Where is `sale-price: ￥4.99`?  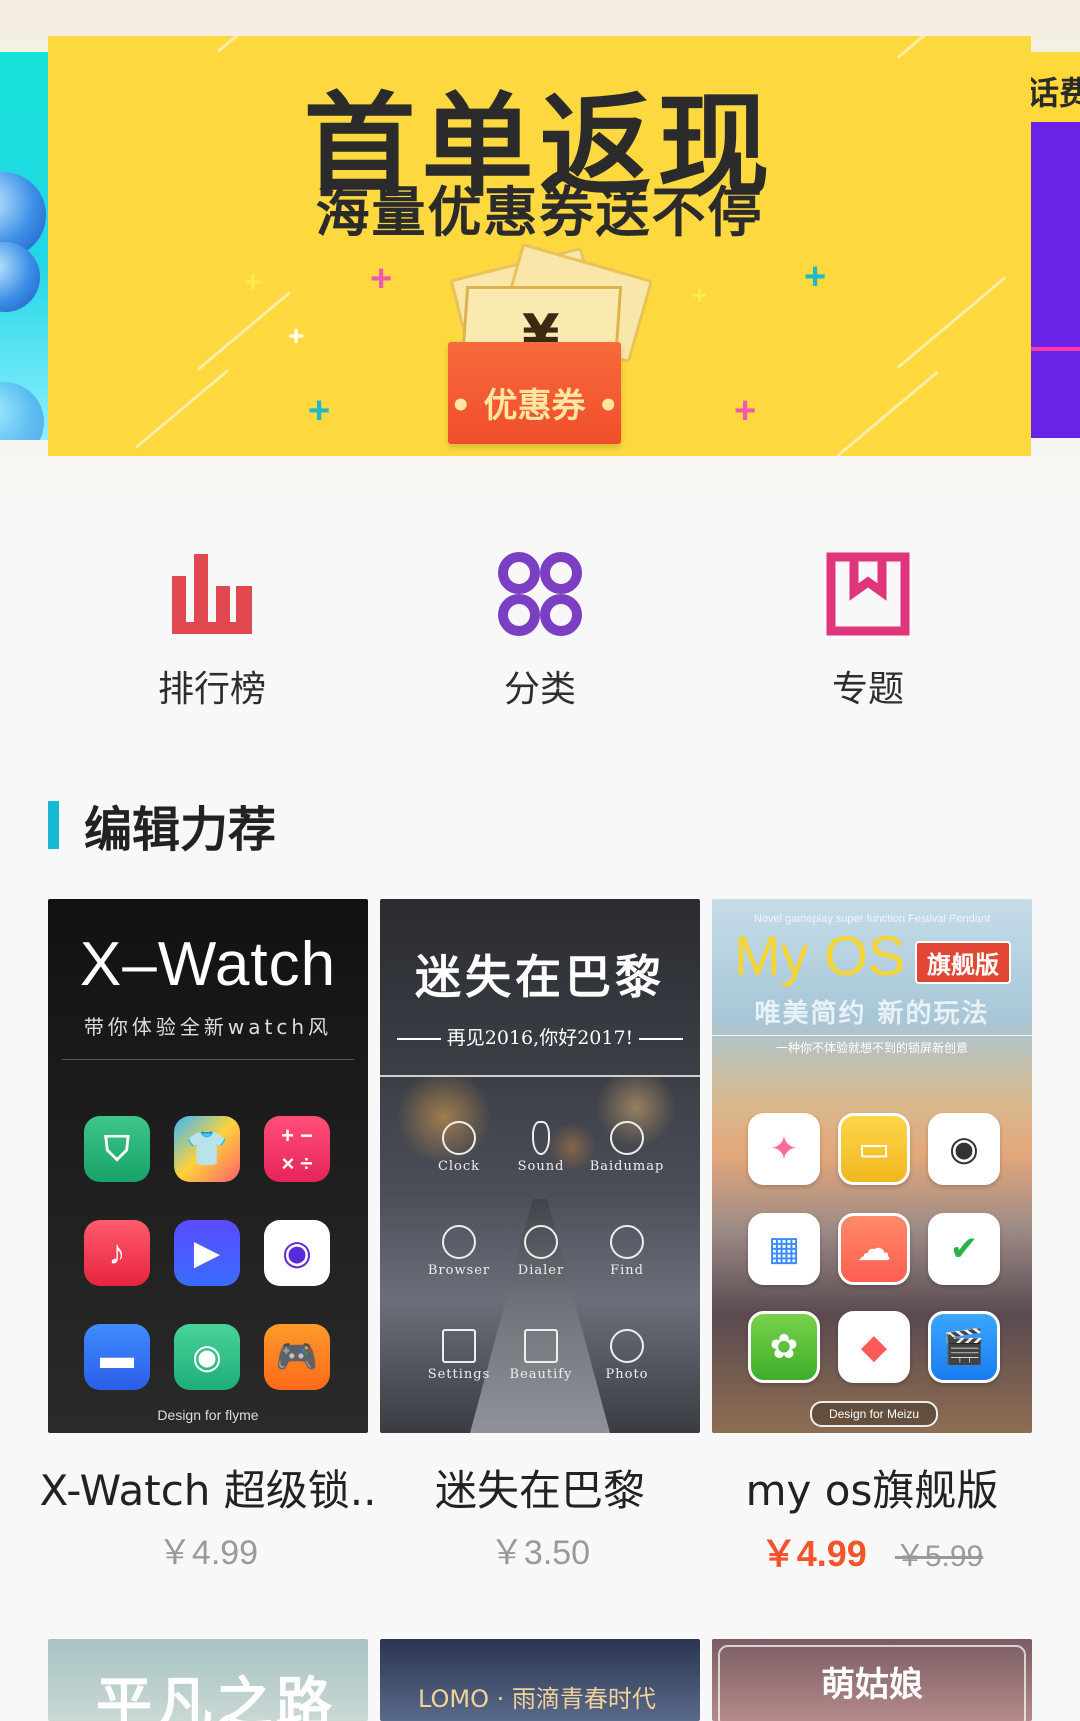 sale-price: ￥4.99 is located at coordinates (813, 1553).